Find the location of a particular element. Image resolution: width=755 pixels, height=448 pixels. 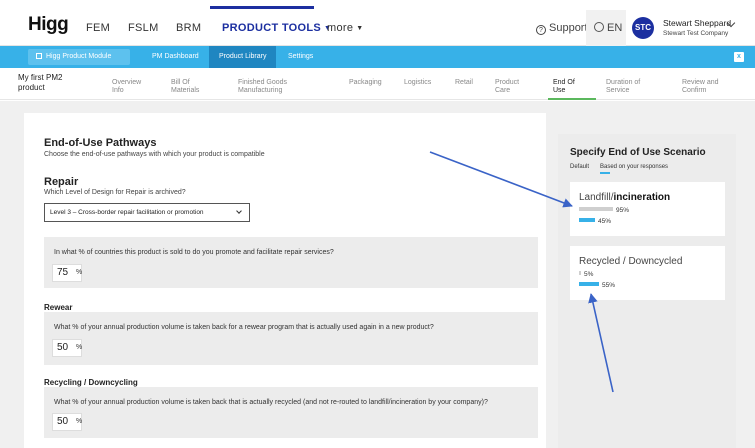

step-overview-info: Overview Info is located at coordinates (132, 87).